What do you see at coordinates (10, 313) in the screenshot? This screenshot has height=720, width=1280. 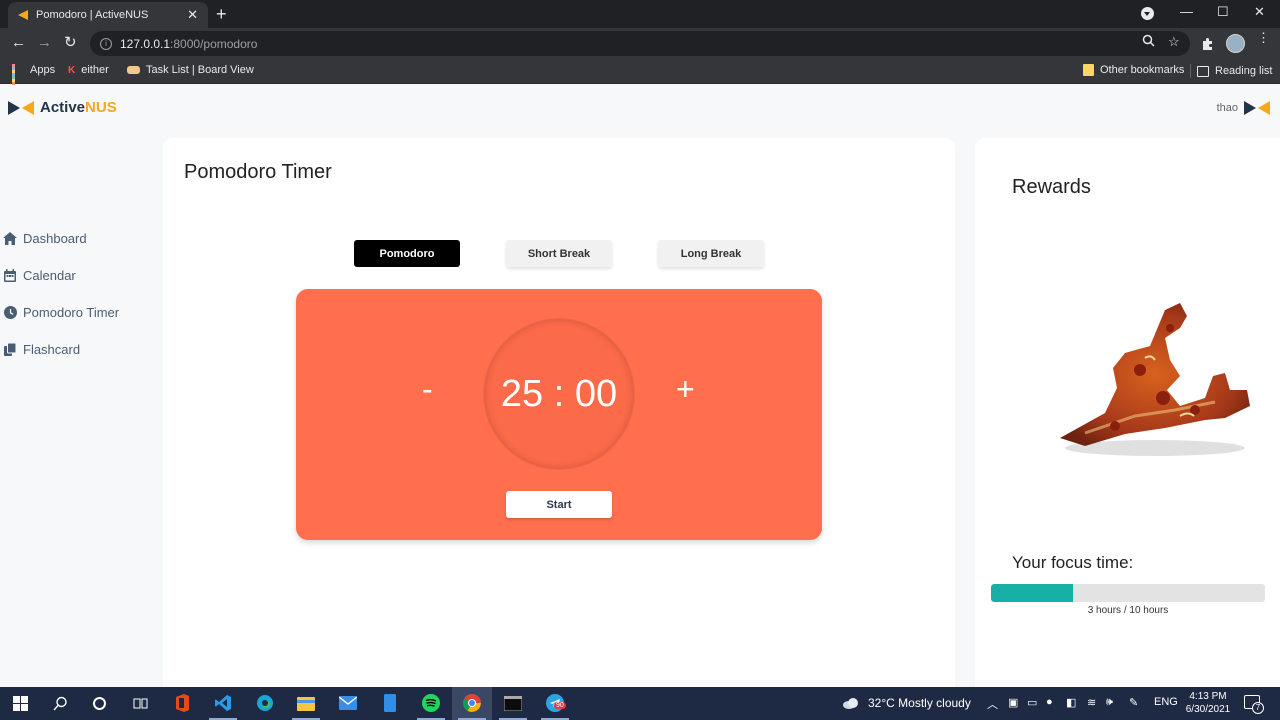 I see `clock-icon` at bounding box center [10, 313].